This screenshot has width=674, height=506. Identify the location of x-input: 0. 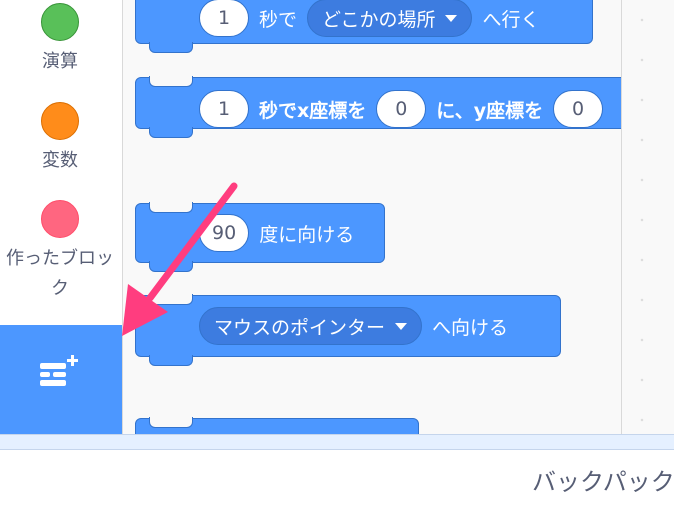
(401, 109).